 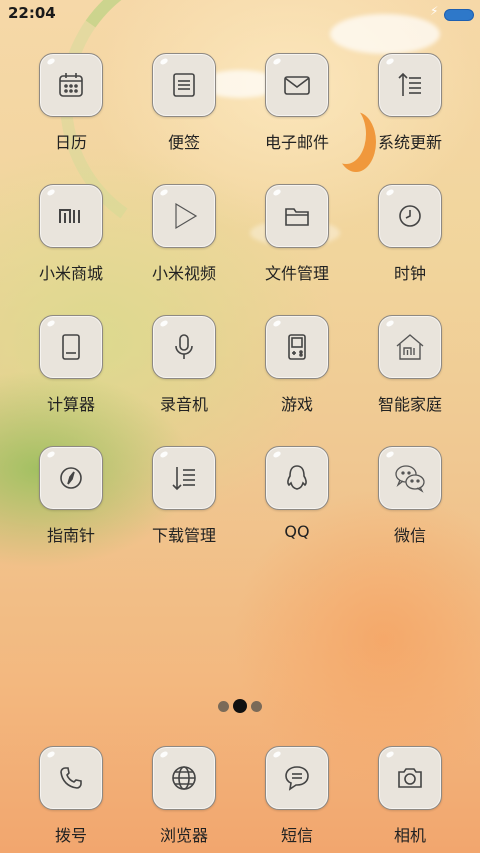 What do you see at coordinates (434, 11) in the screenshot?
I see `charging-icon: ⚡` at bounding box center [434, 11].